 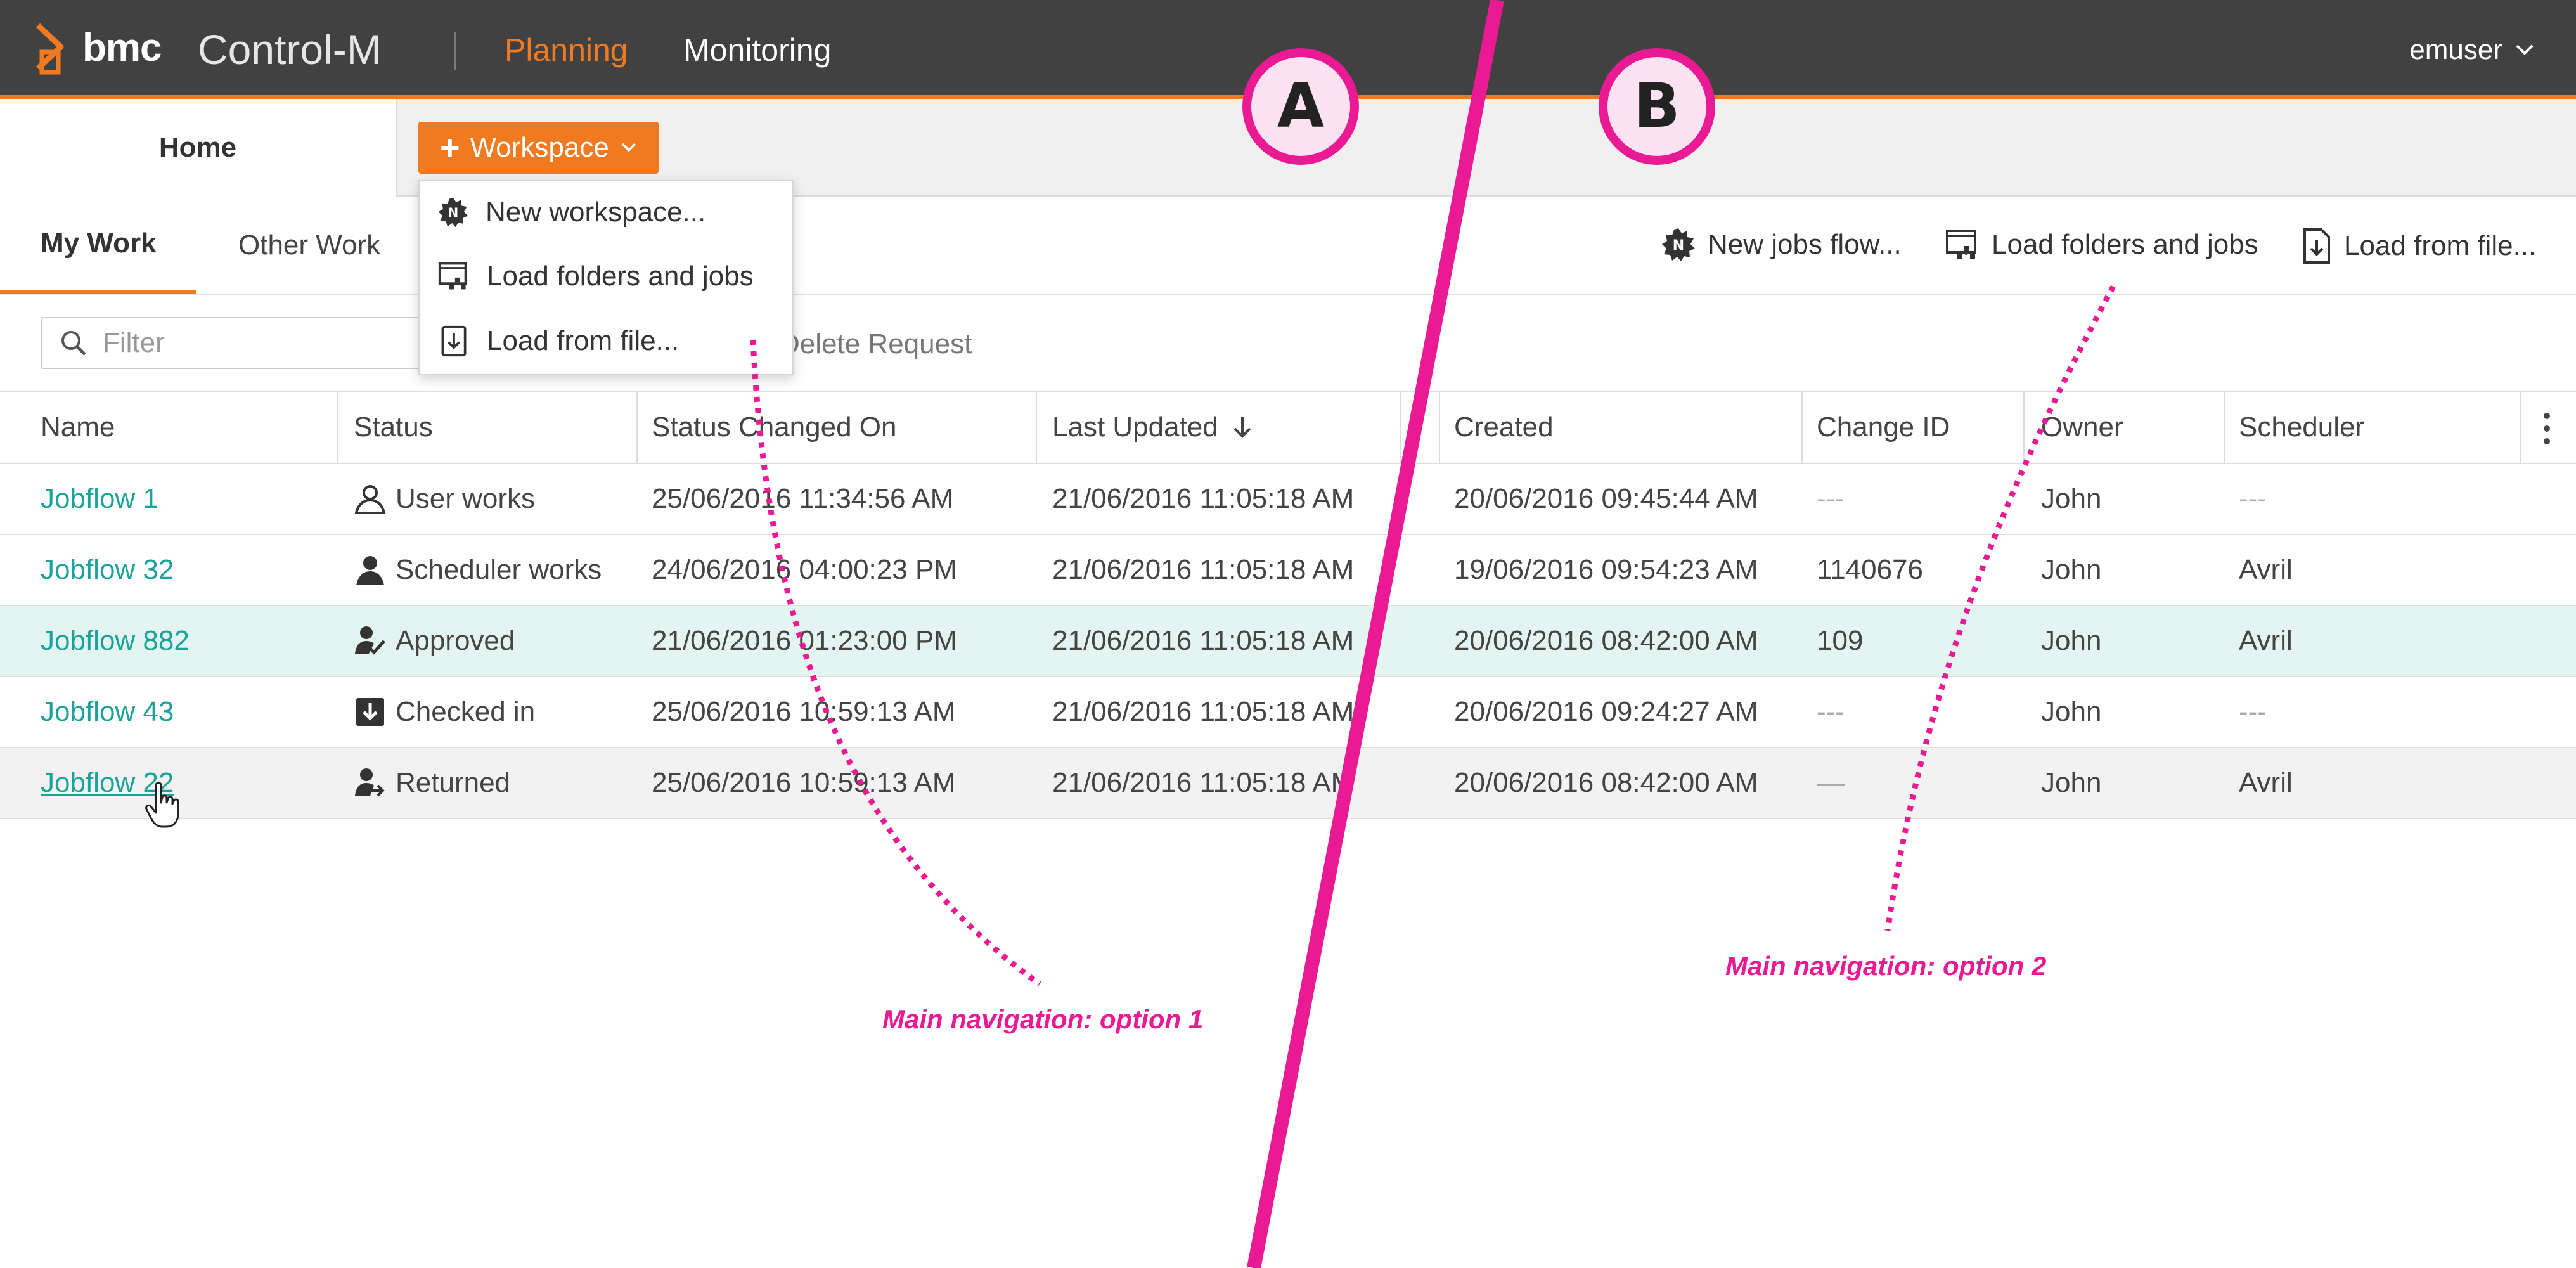 I want to click on row-name-link: Jobflow 882, so click(x=116, y=641).